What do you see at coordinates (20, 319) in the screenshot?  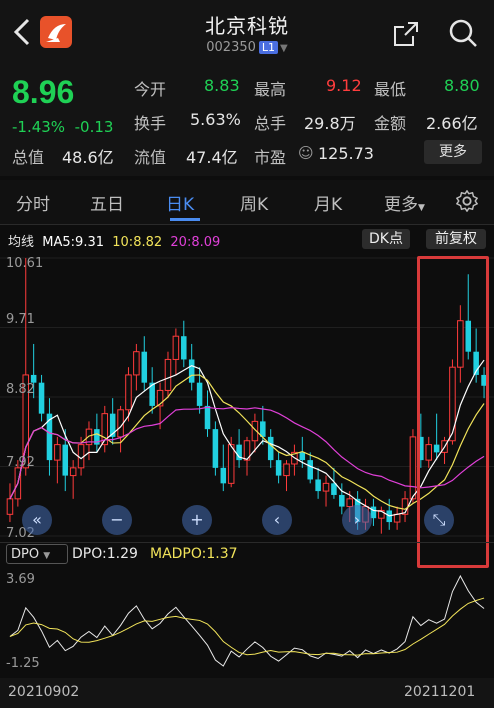 I see `y-tick-label: 9.71` at bounding box center [20, 319].